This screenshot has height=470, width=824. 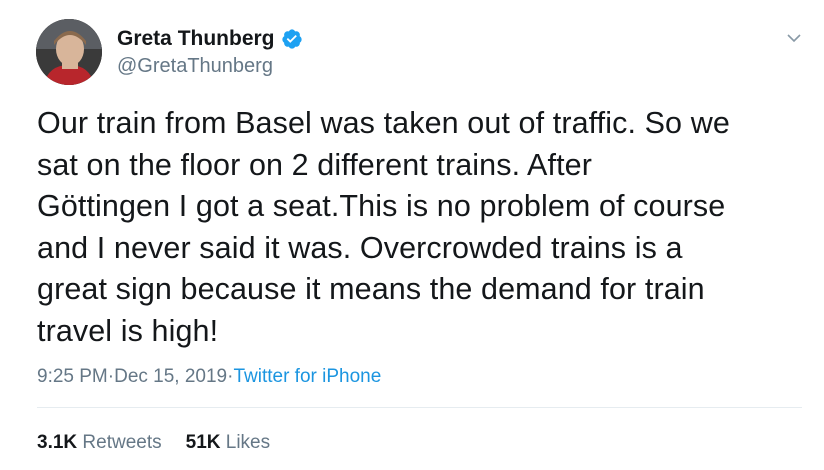 I want to click on tweet-options-button, so click(x=794, y=38).